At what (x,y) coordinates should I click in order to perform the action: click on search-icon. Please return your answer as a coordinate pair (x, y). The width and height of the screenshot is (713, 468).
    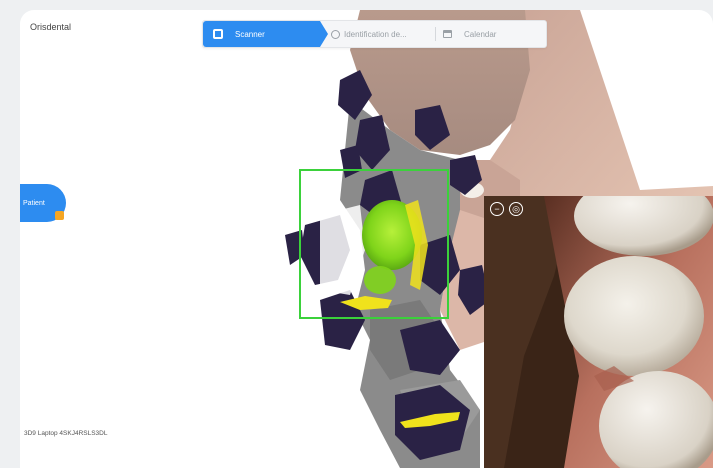
    Looking at the image, I should click on (335, 34).